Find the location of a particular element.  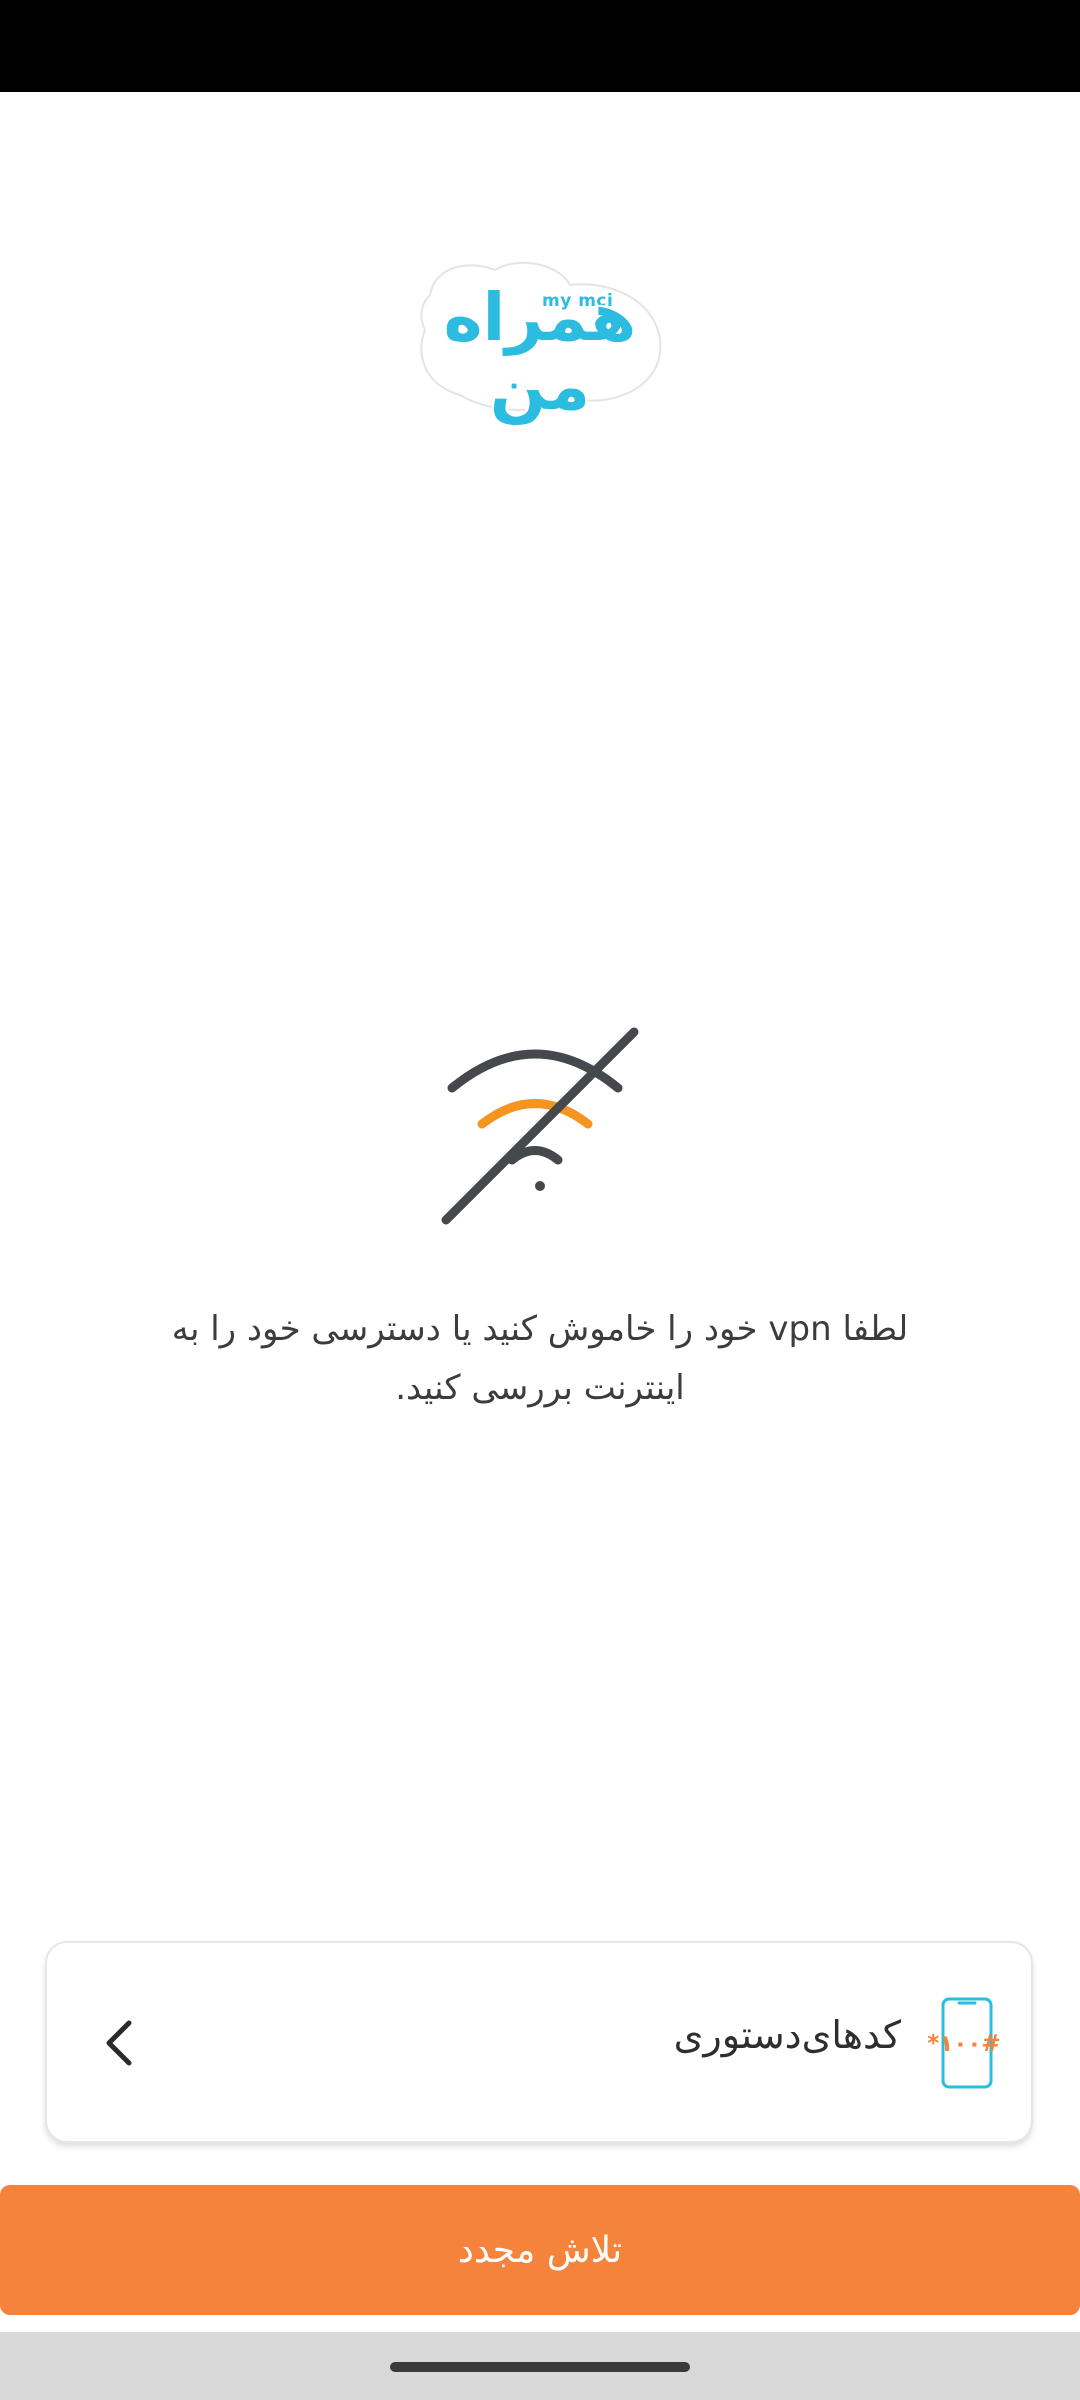

ussd-codes-label: کدهای‌دستوری is located at coordinates (787, 2035).